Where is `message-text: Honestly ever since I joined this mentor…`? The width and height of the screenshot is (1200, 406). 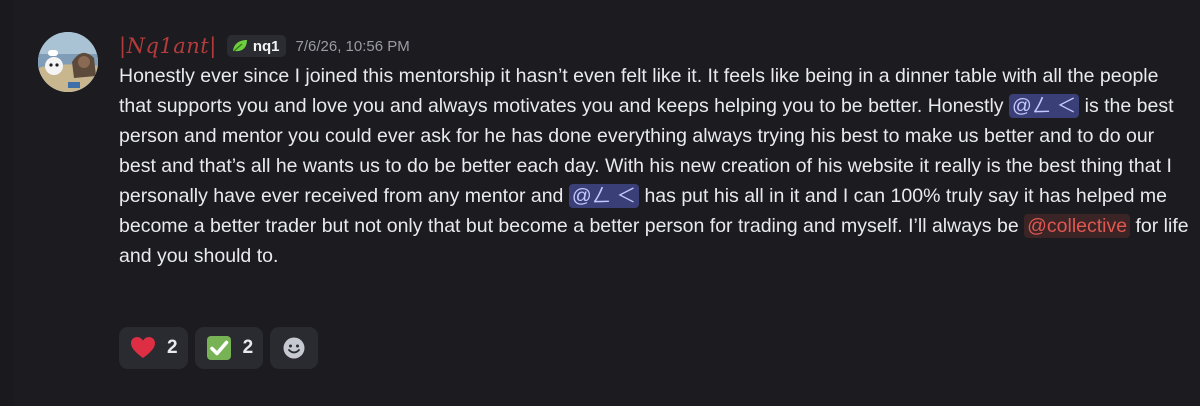
message-text: Honestly ever since I joined this mentor… is located at coordinates (639, 91).